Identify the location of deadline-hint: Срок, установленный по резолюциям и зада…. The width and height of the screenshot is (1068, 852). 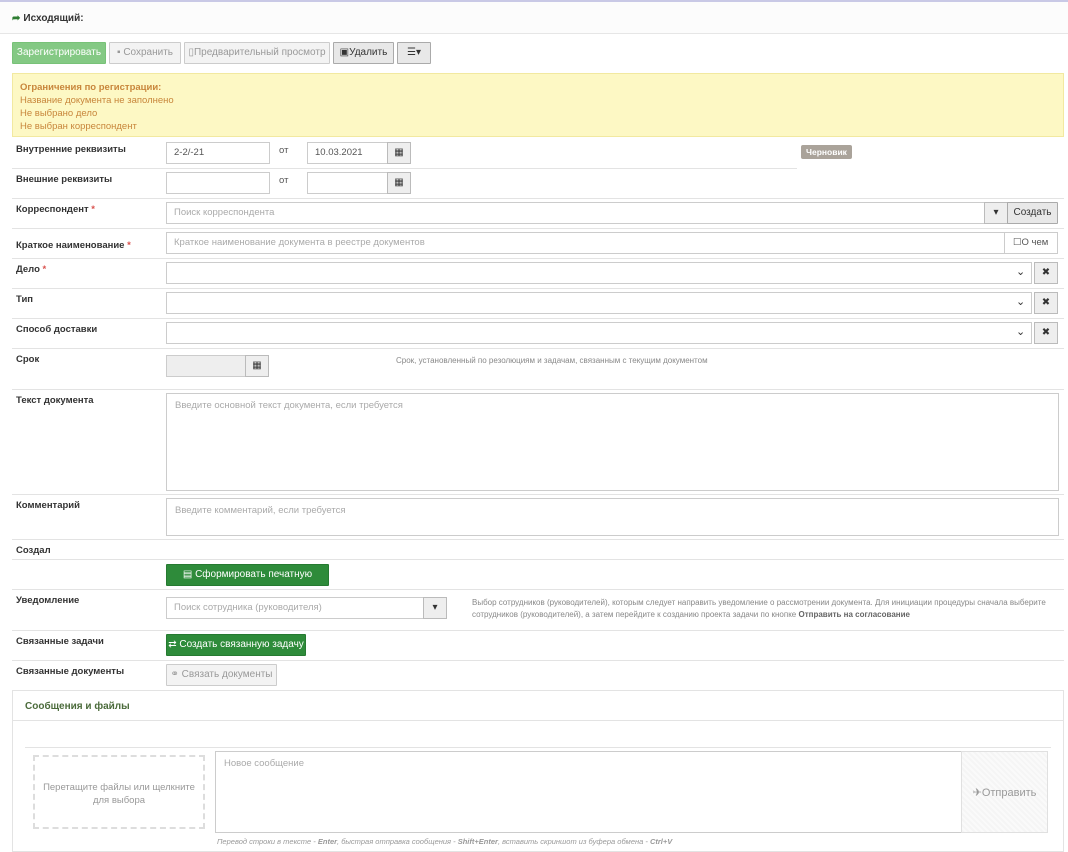
(552, 360).